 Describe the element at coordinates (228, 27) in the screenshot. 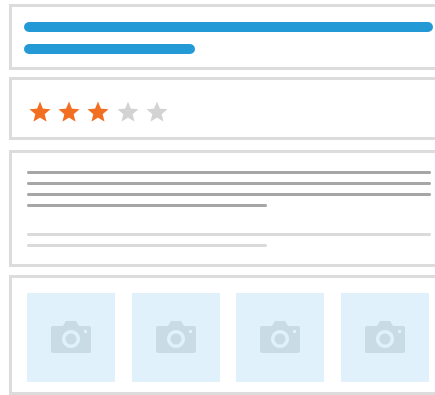

I see `title-placeholder-bar` at that location.